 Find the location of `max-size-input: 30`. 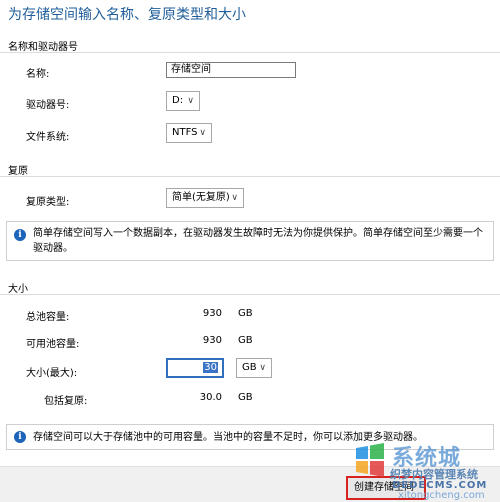

max-size-input: 30 is located at coordinates (195, 368).